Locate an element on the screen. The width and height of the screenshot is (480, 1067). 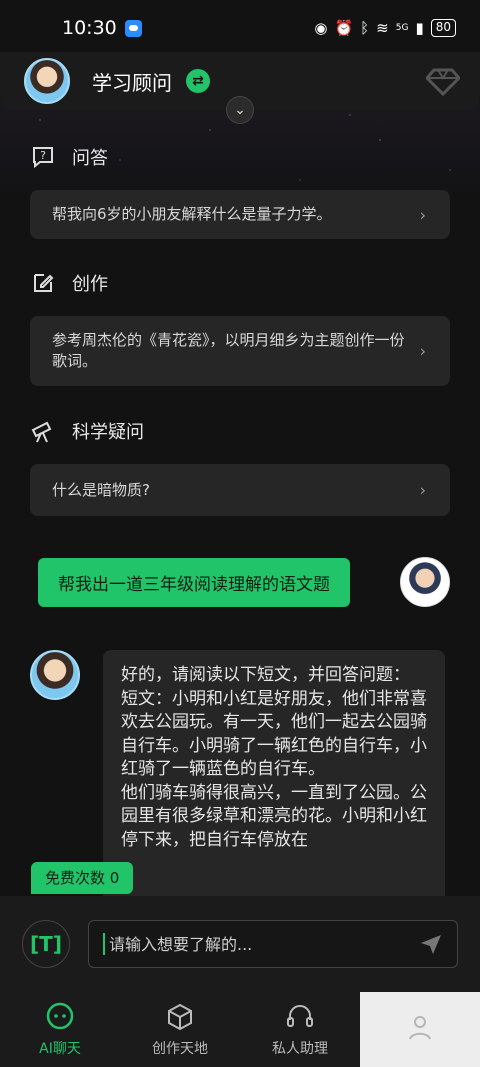
free-count-badge: 免费次数 0 is located at coordinates (82, 878).